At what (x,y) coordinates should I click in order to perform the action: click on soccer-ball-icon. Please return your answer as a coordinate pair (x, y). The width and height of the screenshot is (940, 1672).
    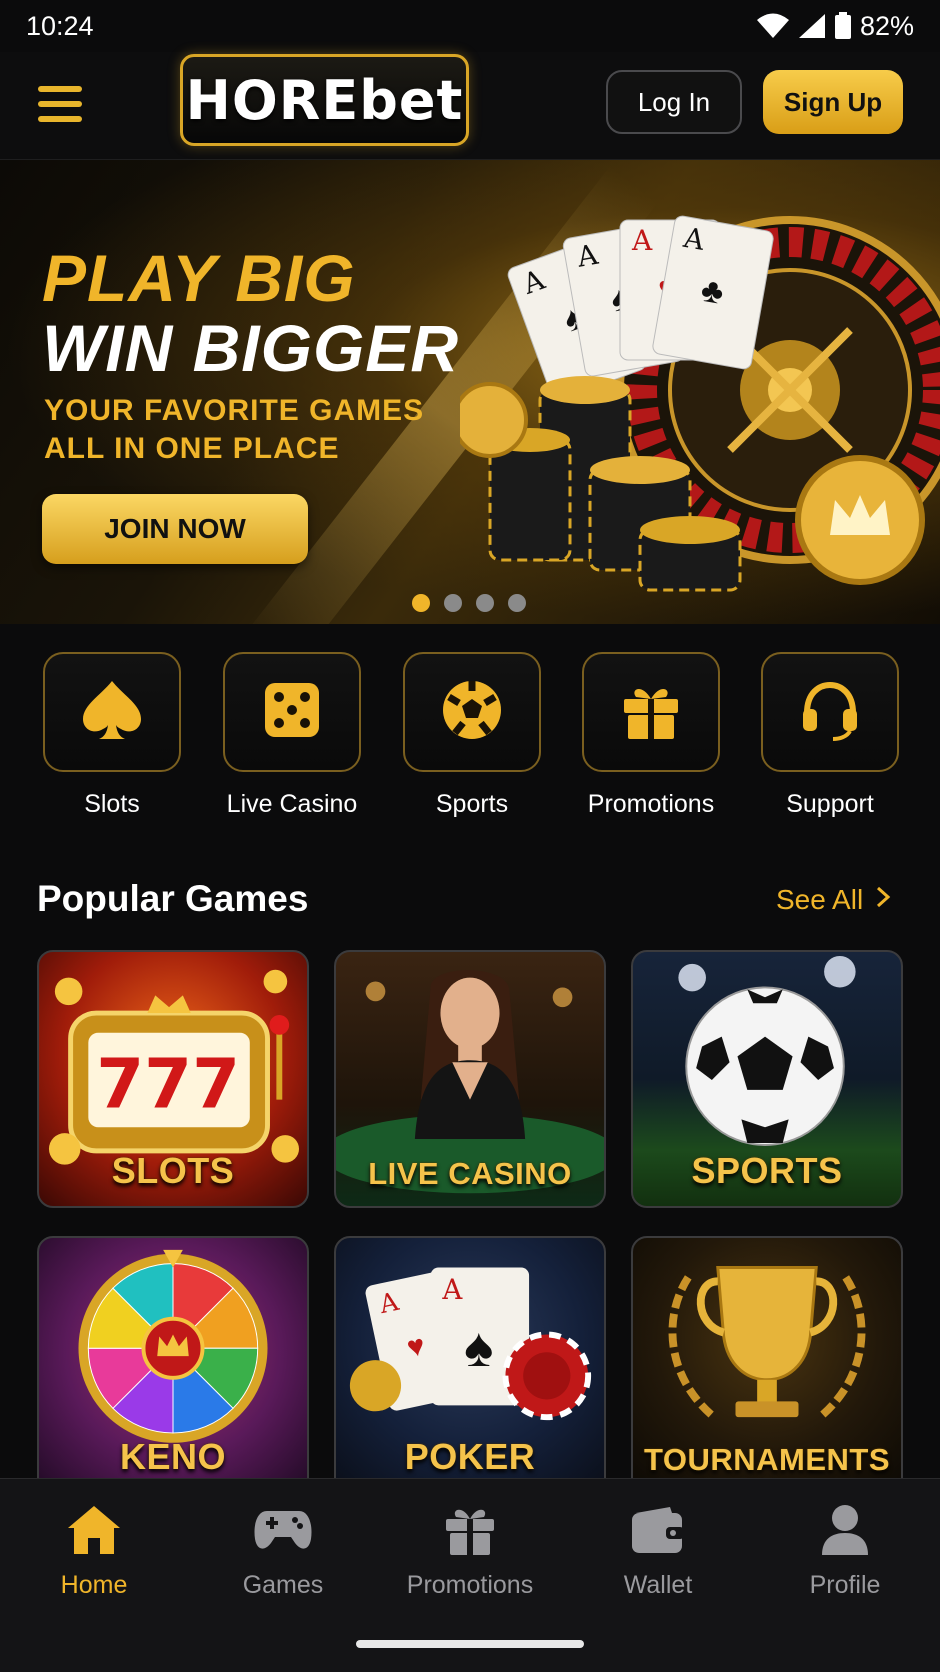
    Looking at the image, I should click on (472, 712).